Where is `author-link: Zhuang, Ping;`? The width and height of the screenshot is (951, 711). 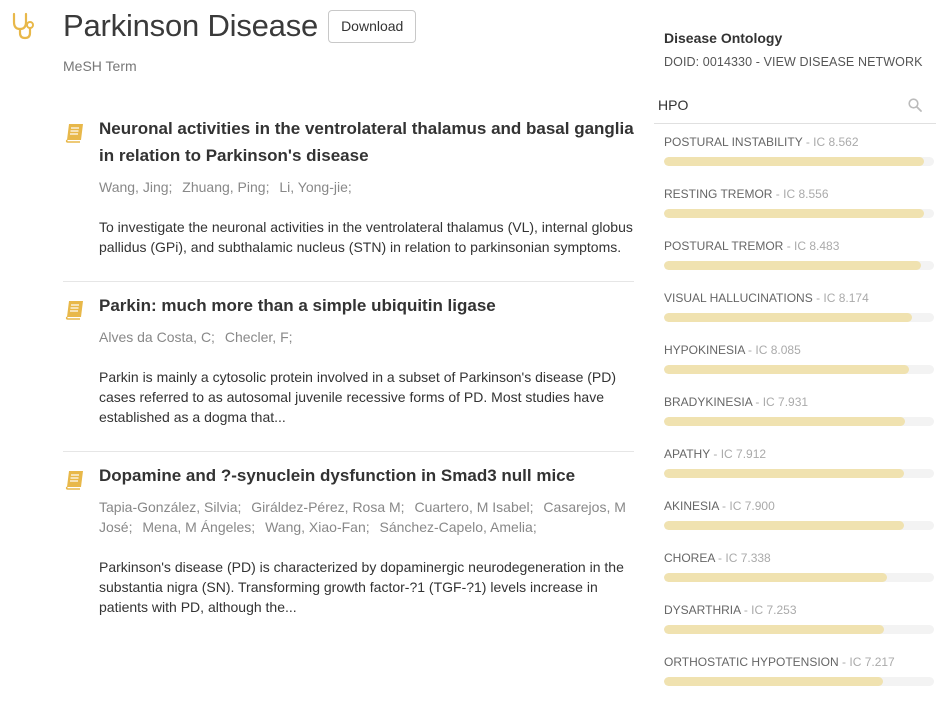
author-link: Zhuang, Ping; is located at coordinates (225, 187).